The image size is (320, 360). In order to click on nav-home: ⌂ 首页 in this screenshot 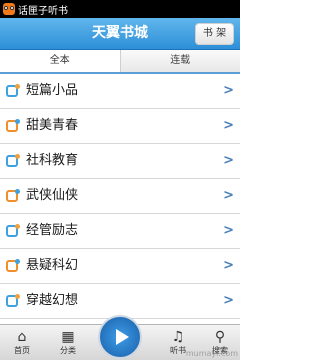, I will do `click(22, 342)`.